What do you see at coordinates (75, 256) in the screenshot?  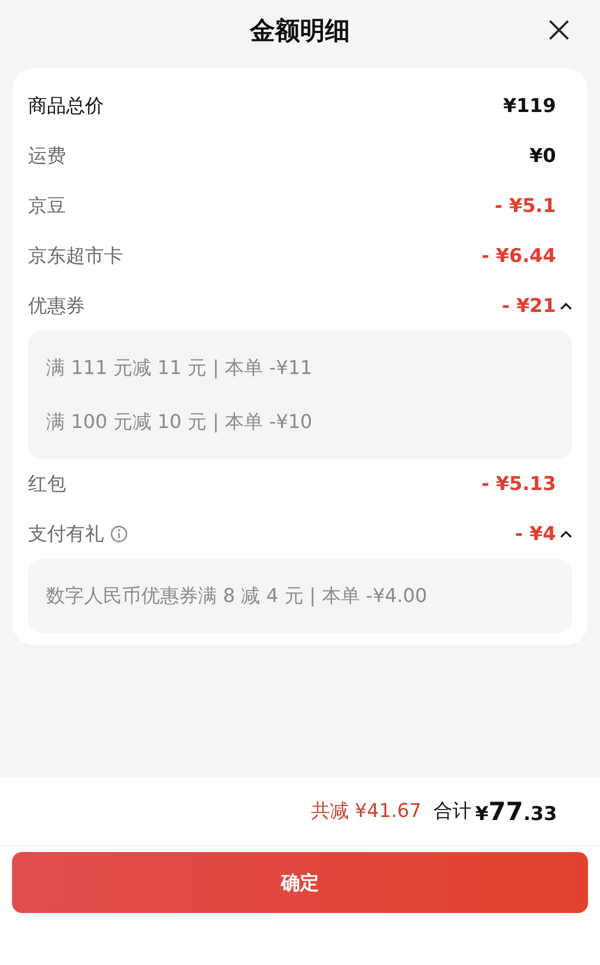 I see `row-label: 京东超市卡` at bounding box center [75, 256].